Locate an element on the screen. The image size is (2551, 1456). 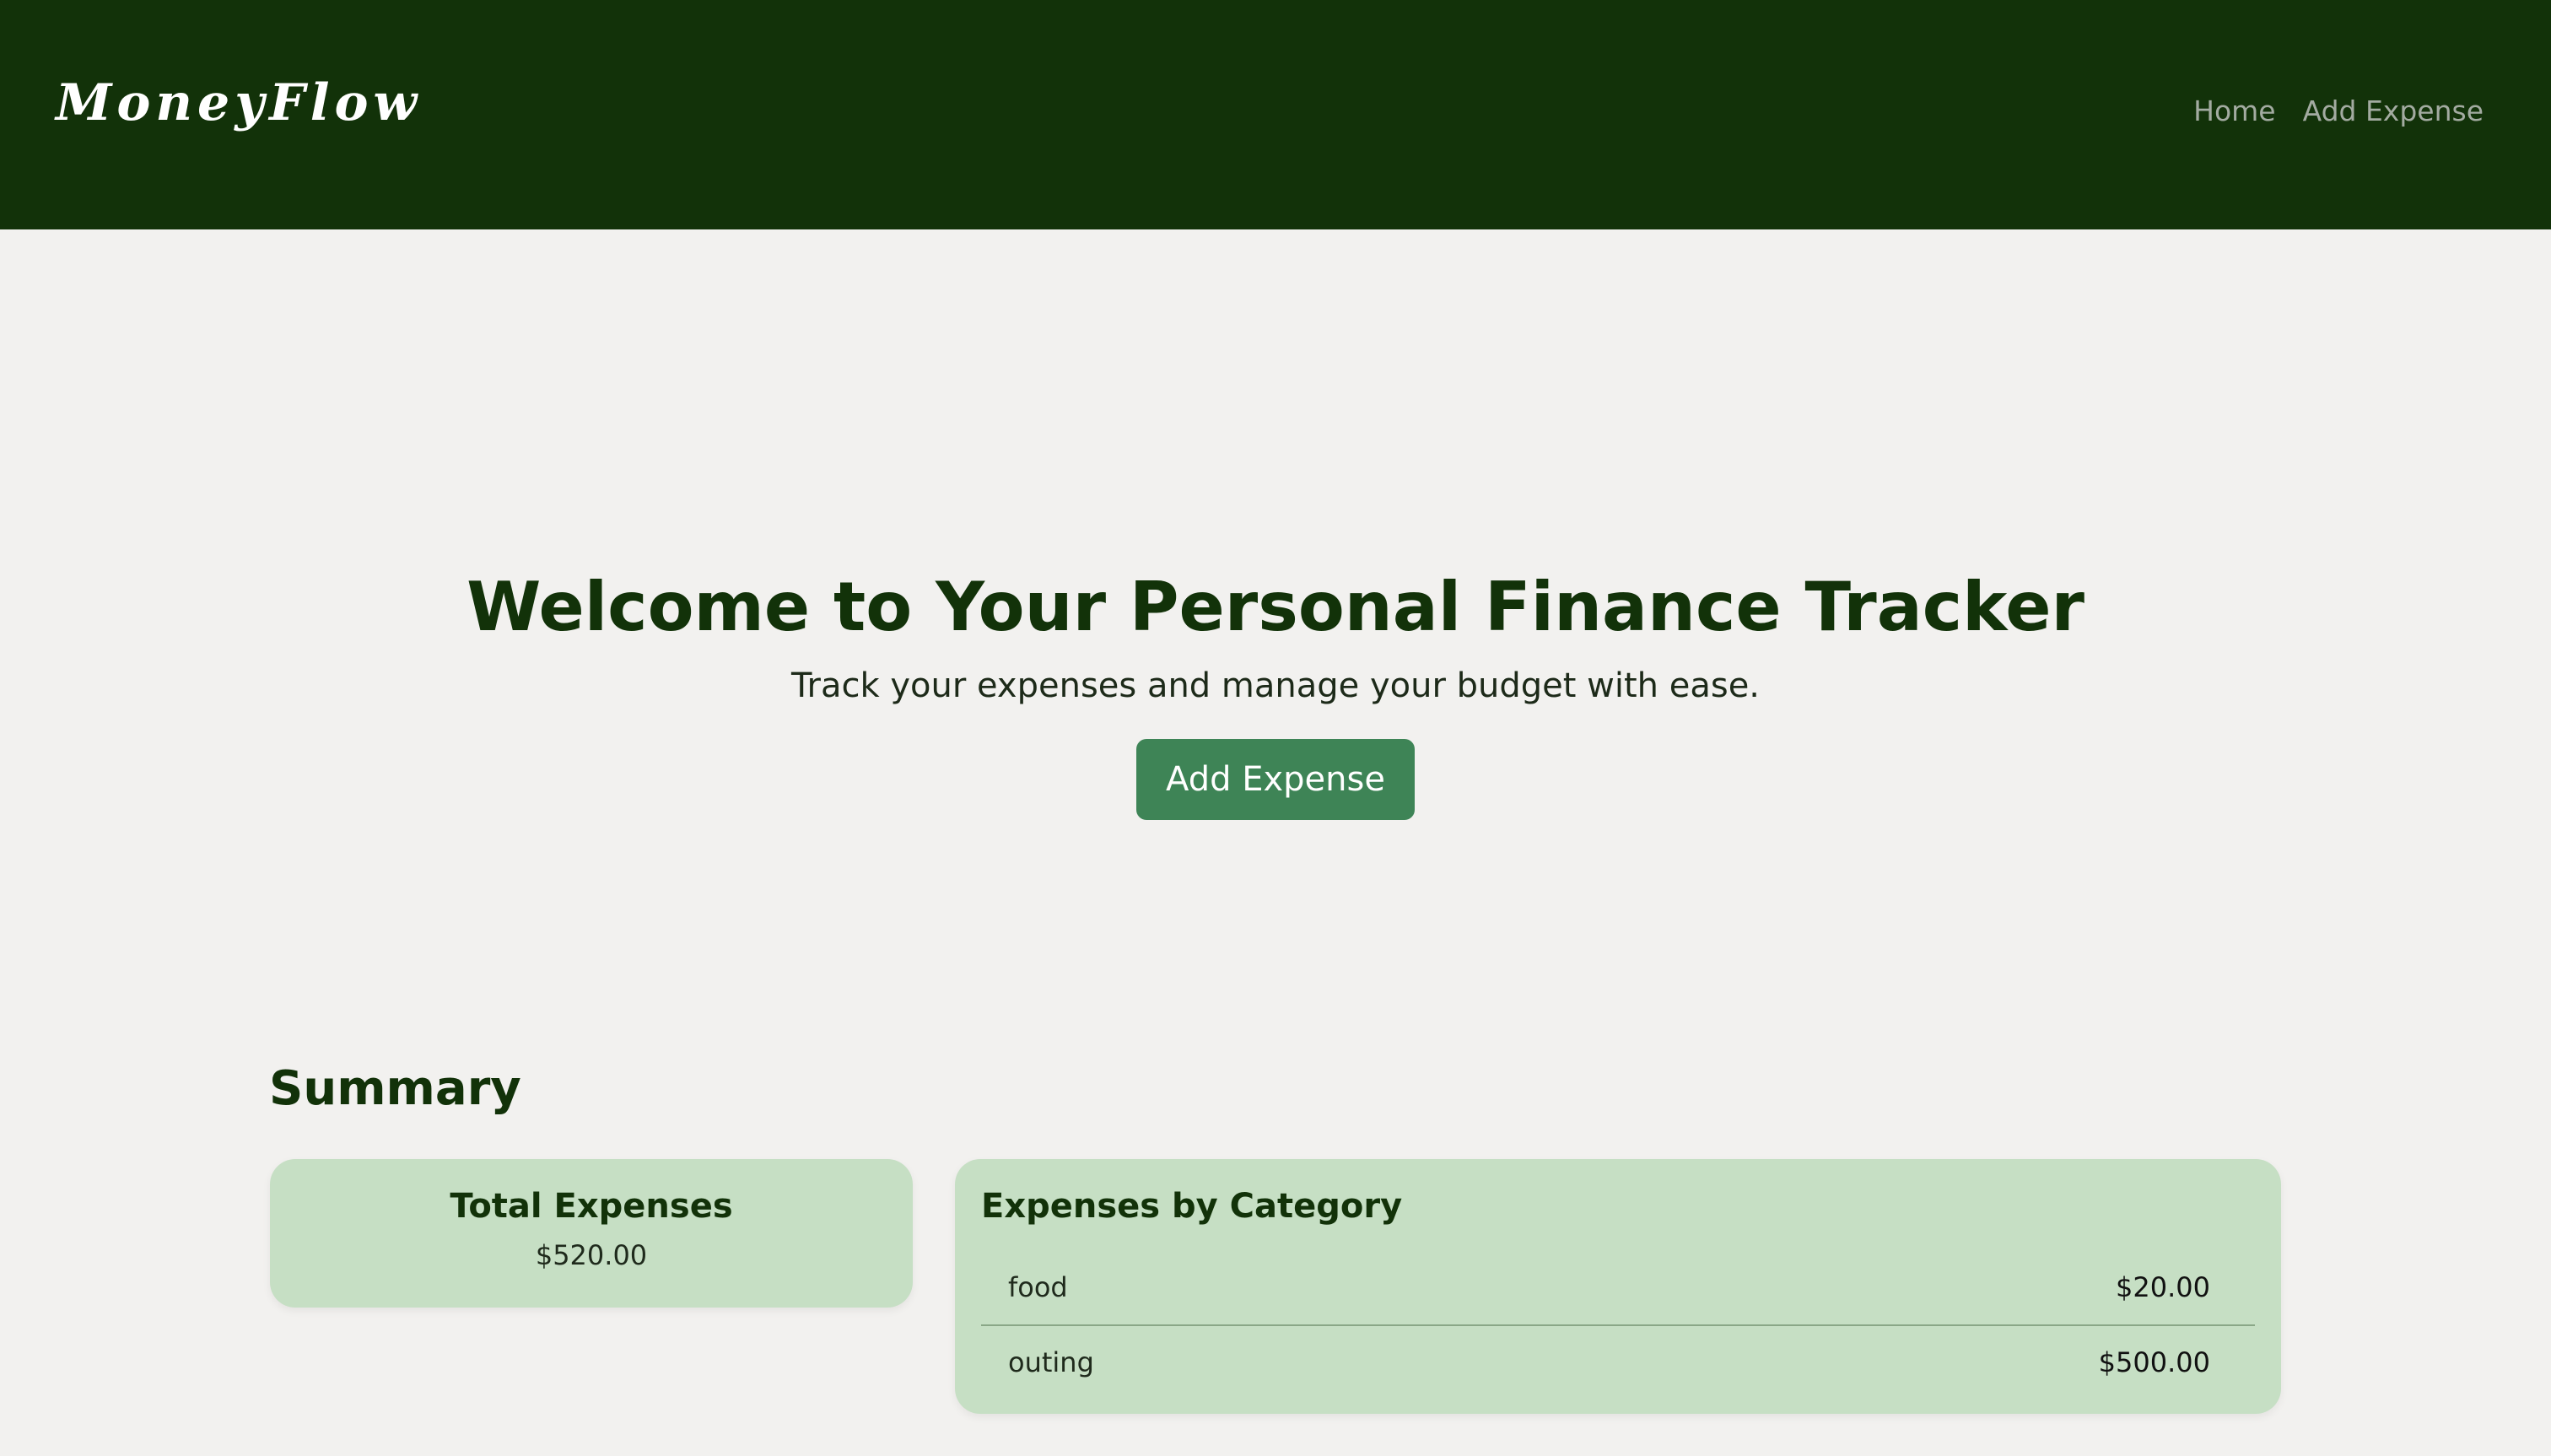
category-list: food $20.00 outing $500.00 is located at coordinates (1618, 1324).